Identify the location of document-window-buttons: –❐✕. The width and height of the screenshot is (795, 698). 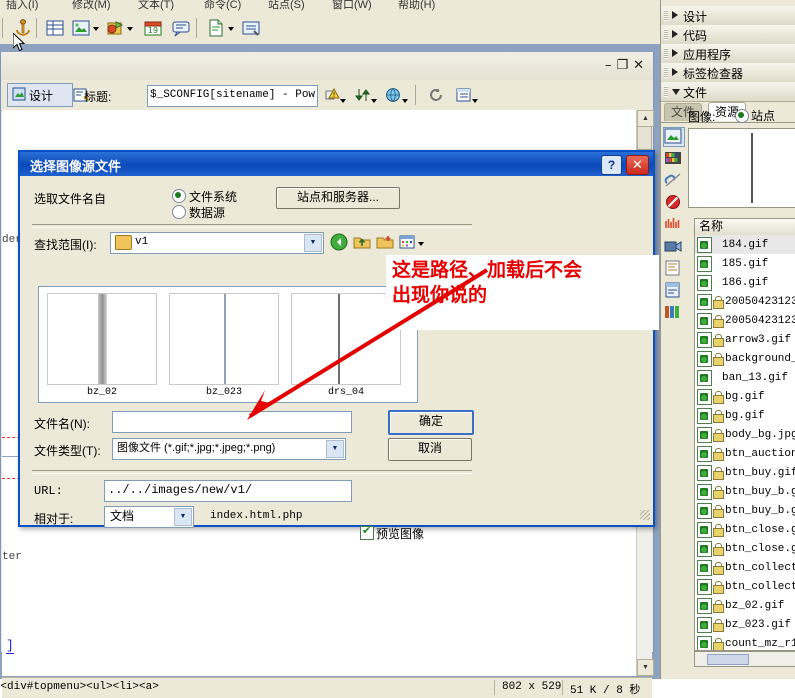
(627, 65).